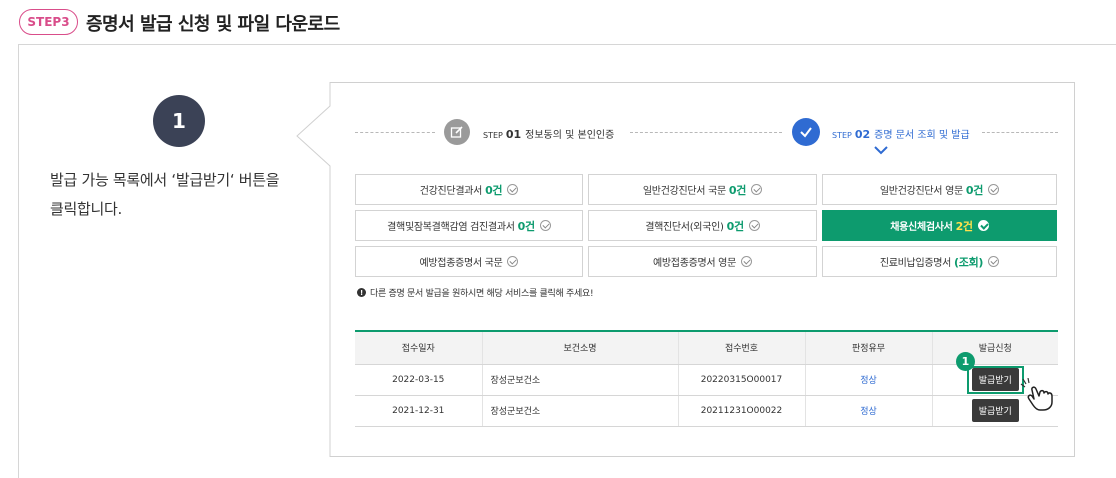  I want to click on info-icon: !, so click(361, 292).